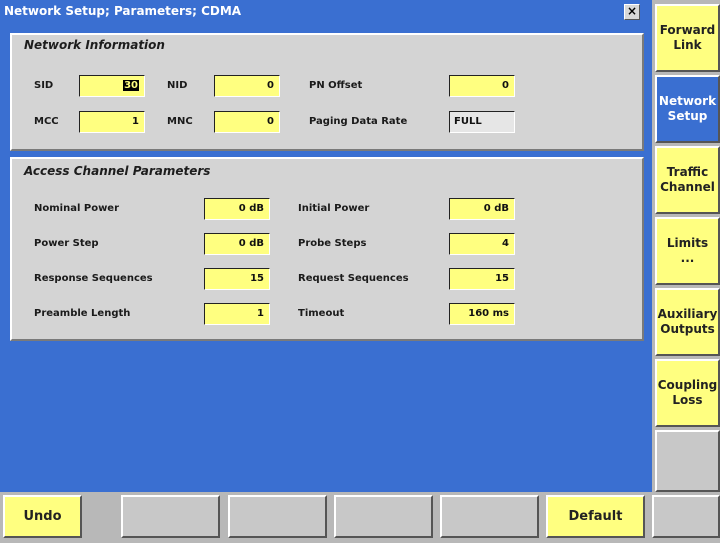 This screenshot has height=543, width=720. Describe the element at coordinates (131, 85) in the screenshot. I see `sid-value: 30` at that location.